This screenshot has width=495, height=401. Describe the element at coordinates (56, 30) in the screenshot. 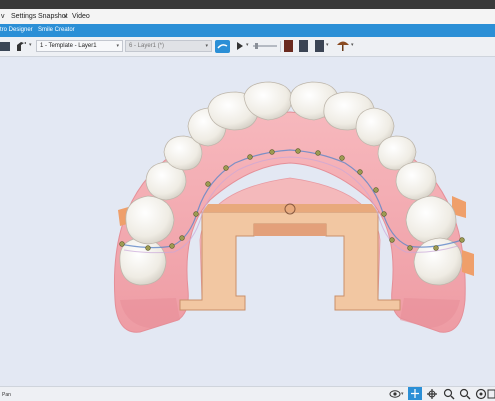

I see `tab-smile-creator: Smile Creator` at that location.